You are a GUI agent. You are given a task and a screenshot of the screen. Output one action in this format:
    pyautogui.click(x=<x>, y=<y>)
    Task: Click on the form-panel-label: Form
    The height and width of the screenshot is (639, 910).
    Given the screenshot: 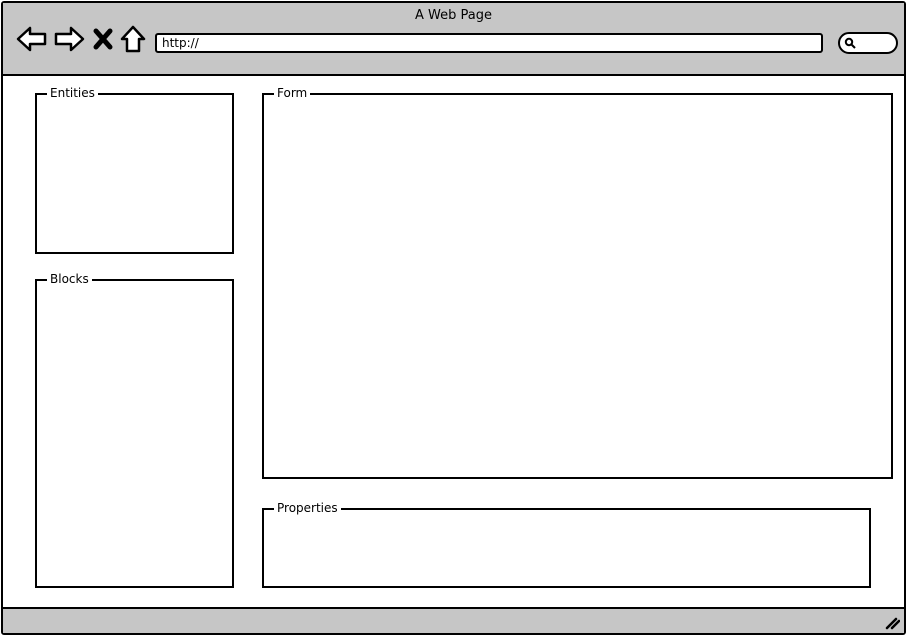 What is the action you would take?
    pyautogui.click(x=292, y=93)
    